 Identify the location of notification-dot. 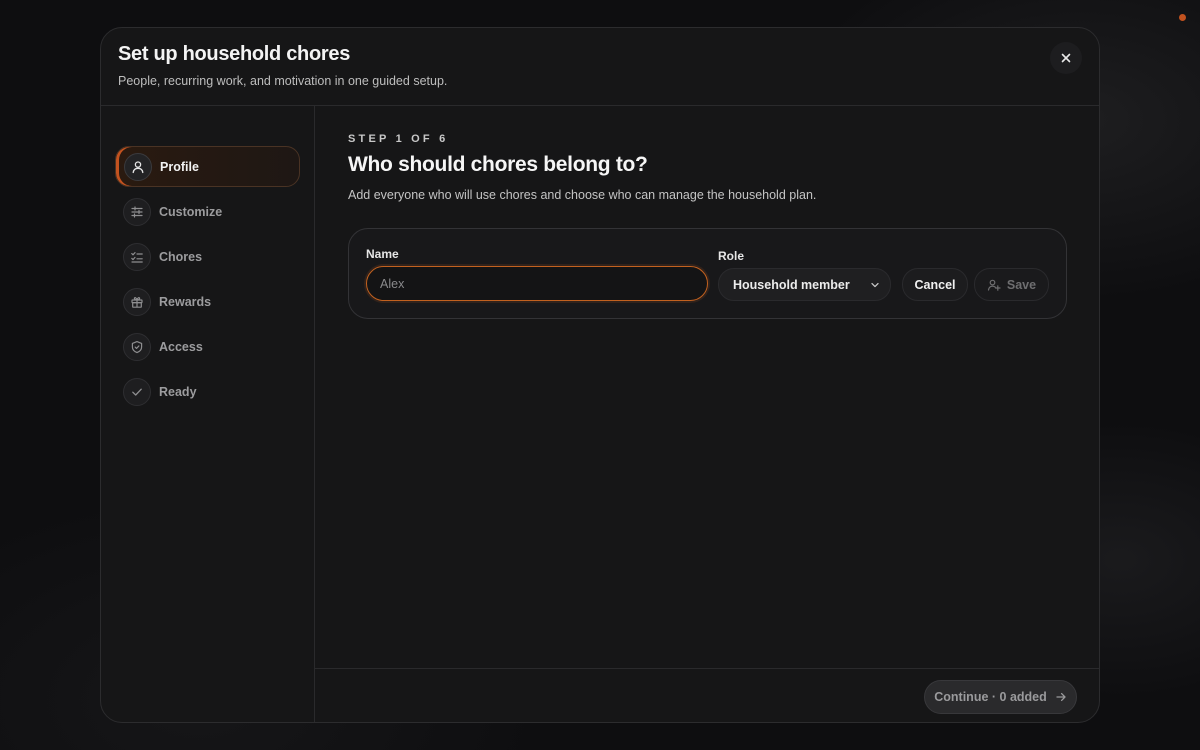
(1182, 17).